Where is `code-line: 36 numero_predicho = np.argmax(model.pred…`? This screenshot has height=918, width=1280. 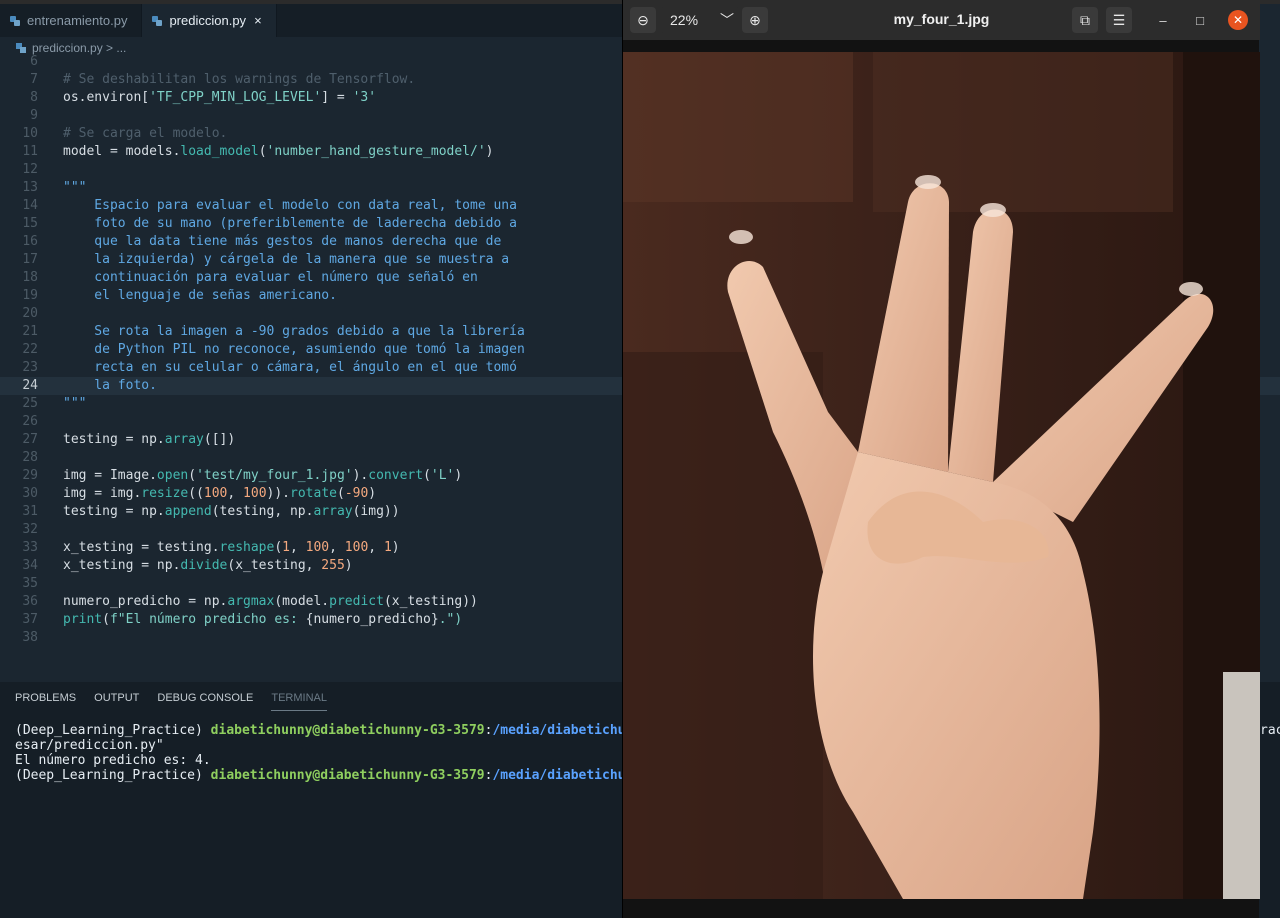 code-line: 36 numero_predicho = np.argmax(model.pred… is located at coordinates (311, 602).